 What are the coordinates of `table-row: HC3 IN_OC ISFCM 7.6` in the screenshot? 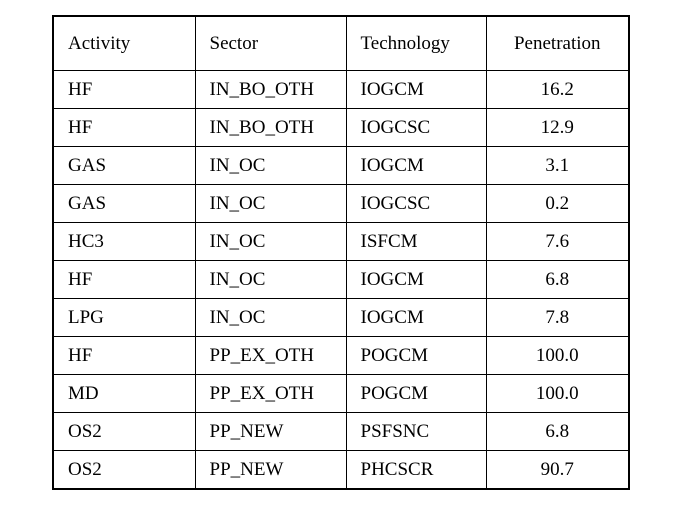 It's located at (341, 241).